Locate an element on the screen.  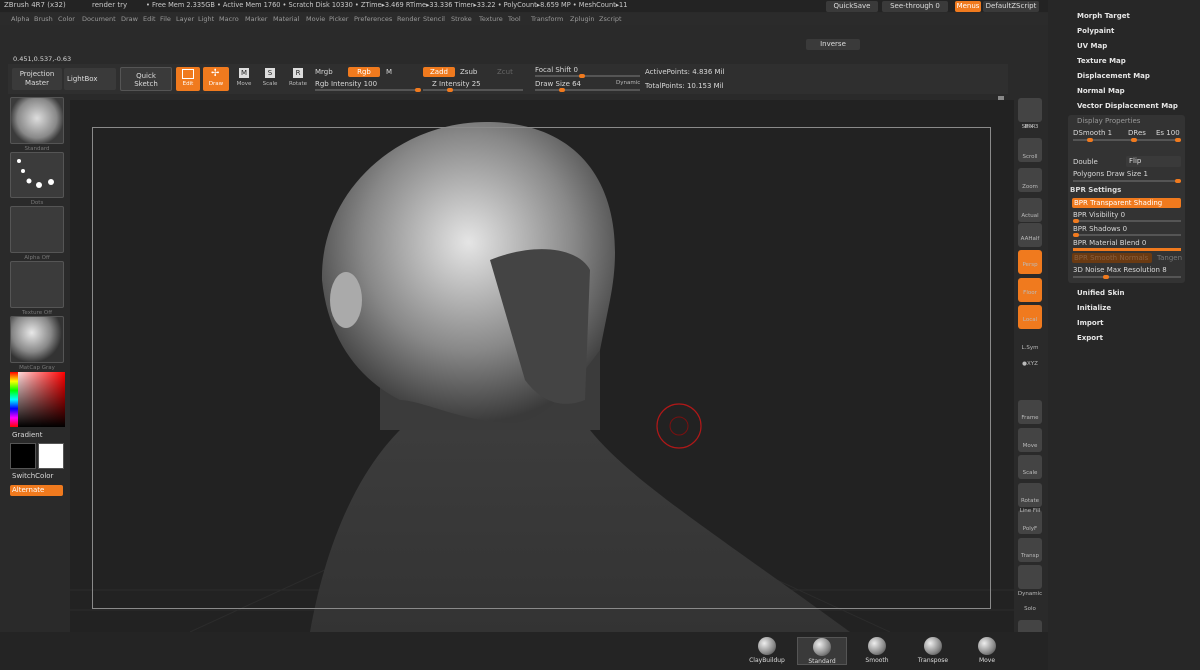
menu-draw: Draw is located at coordinates (129, 19).